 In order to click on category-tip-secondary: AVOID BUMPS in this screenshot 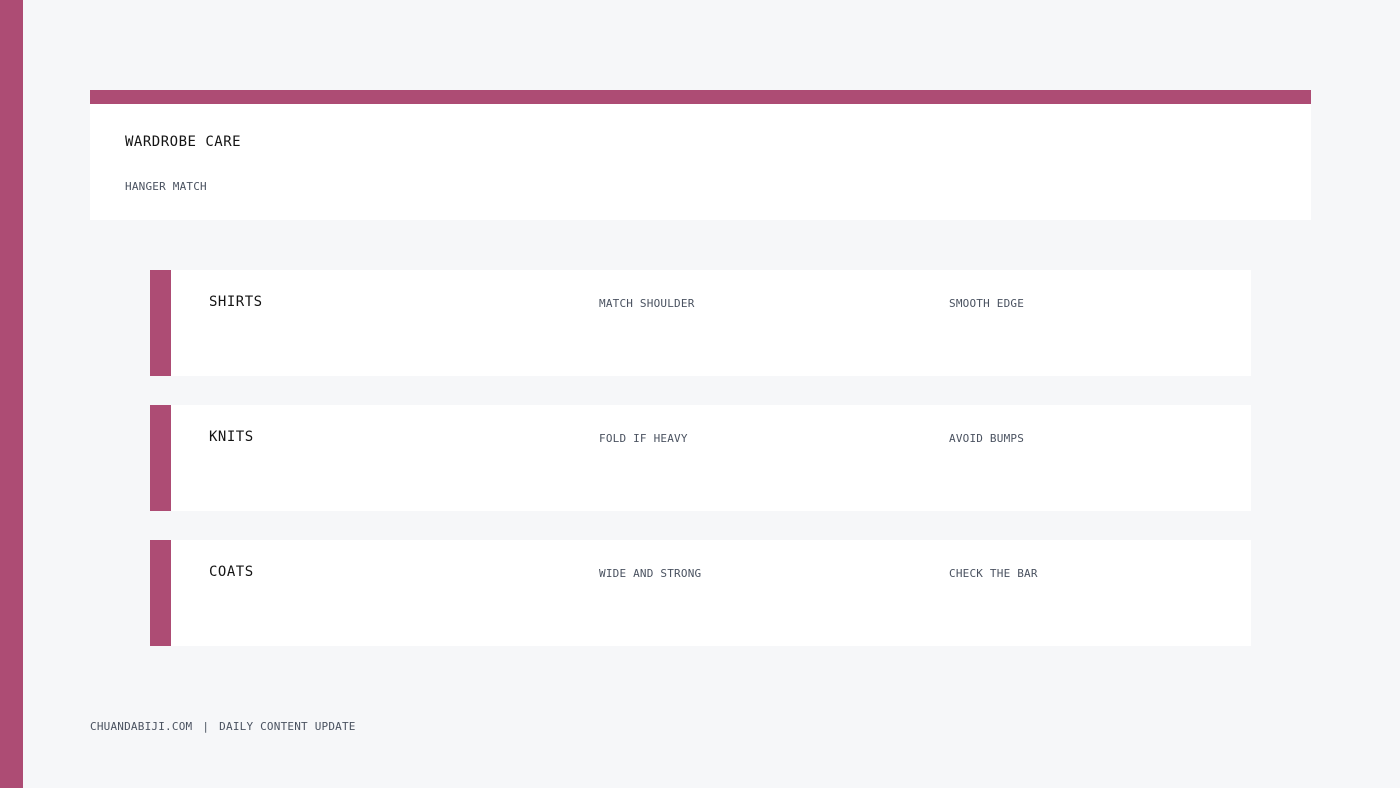, I will do `click(987, 438)`.